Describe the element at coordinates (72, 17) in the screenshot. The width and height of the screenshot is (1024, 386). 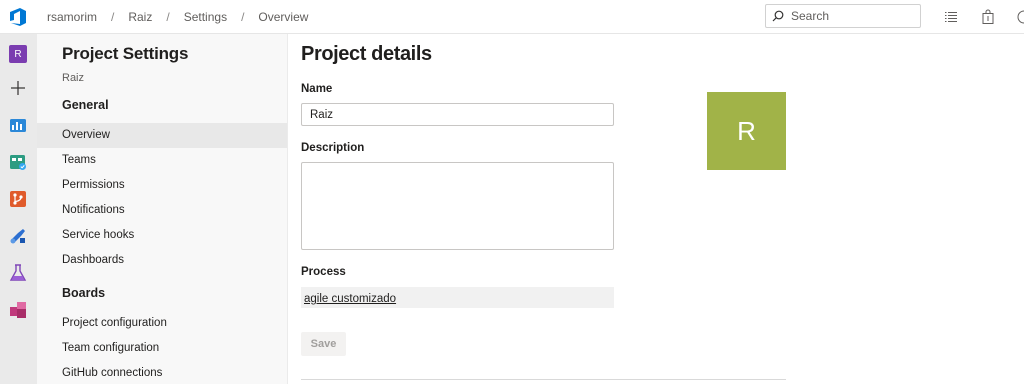
I see `breadcrumb-org: rsamorim` at that location.